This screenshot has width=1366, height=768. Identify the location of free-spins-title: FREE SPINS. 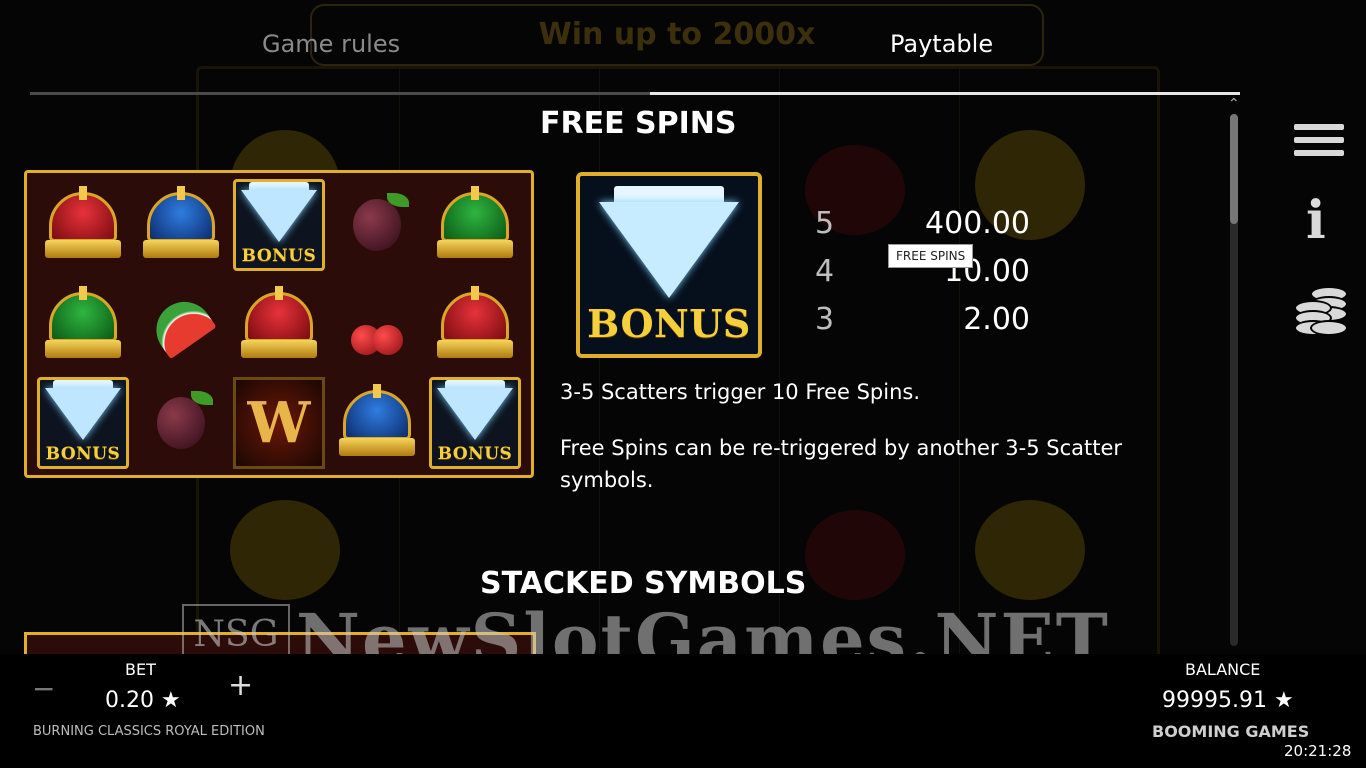
(638, 123).